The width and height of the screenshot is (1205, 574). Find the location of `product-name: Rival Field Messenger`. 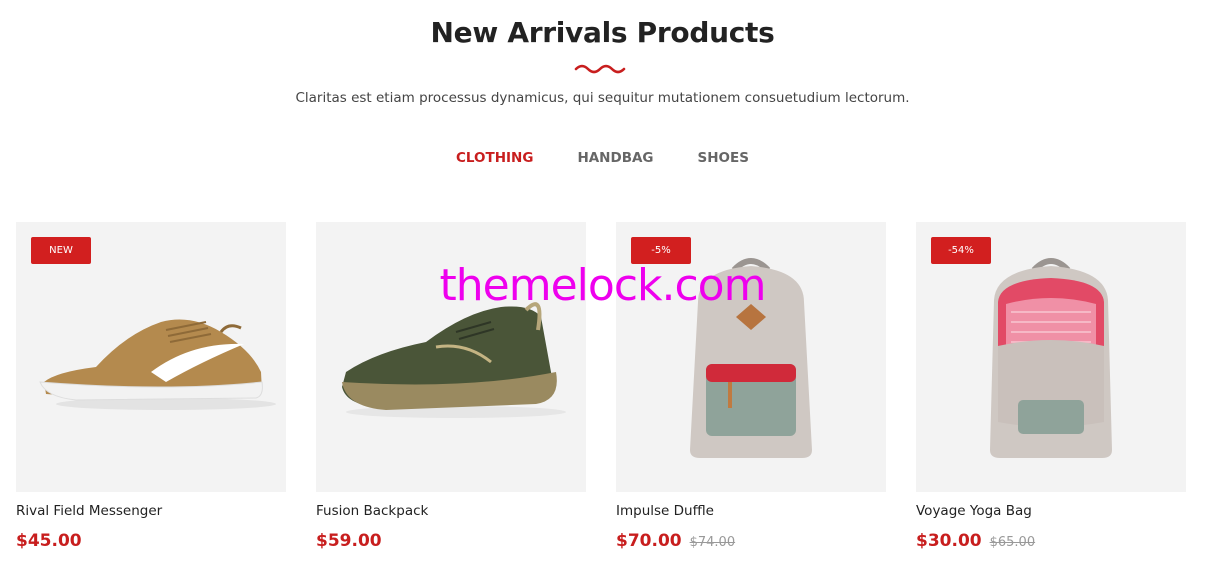

product-name: Rival Field Messenger is located at coordinates (89, 511).